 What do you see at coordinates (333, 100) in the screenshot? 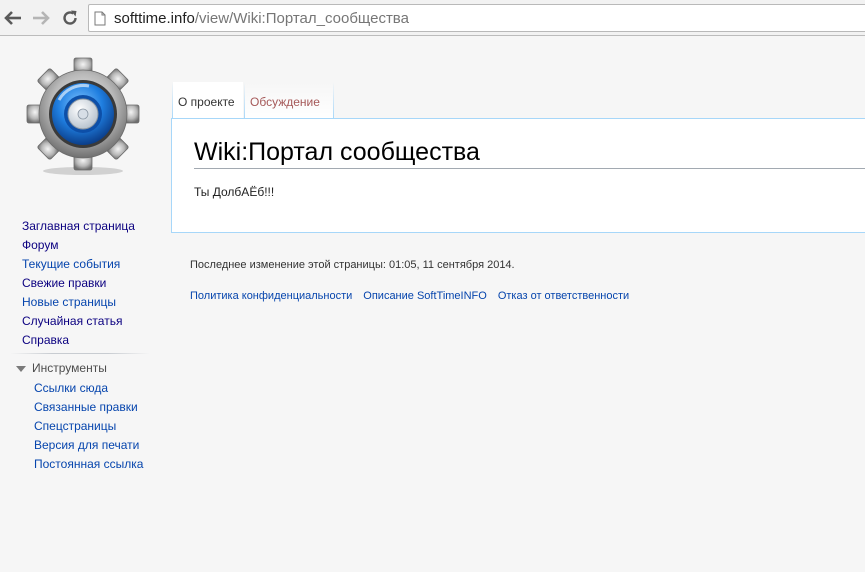
I see `tab-separator` at bounding box center [333, 100].